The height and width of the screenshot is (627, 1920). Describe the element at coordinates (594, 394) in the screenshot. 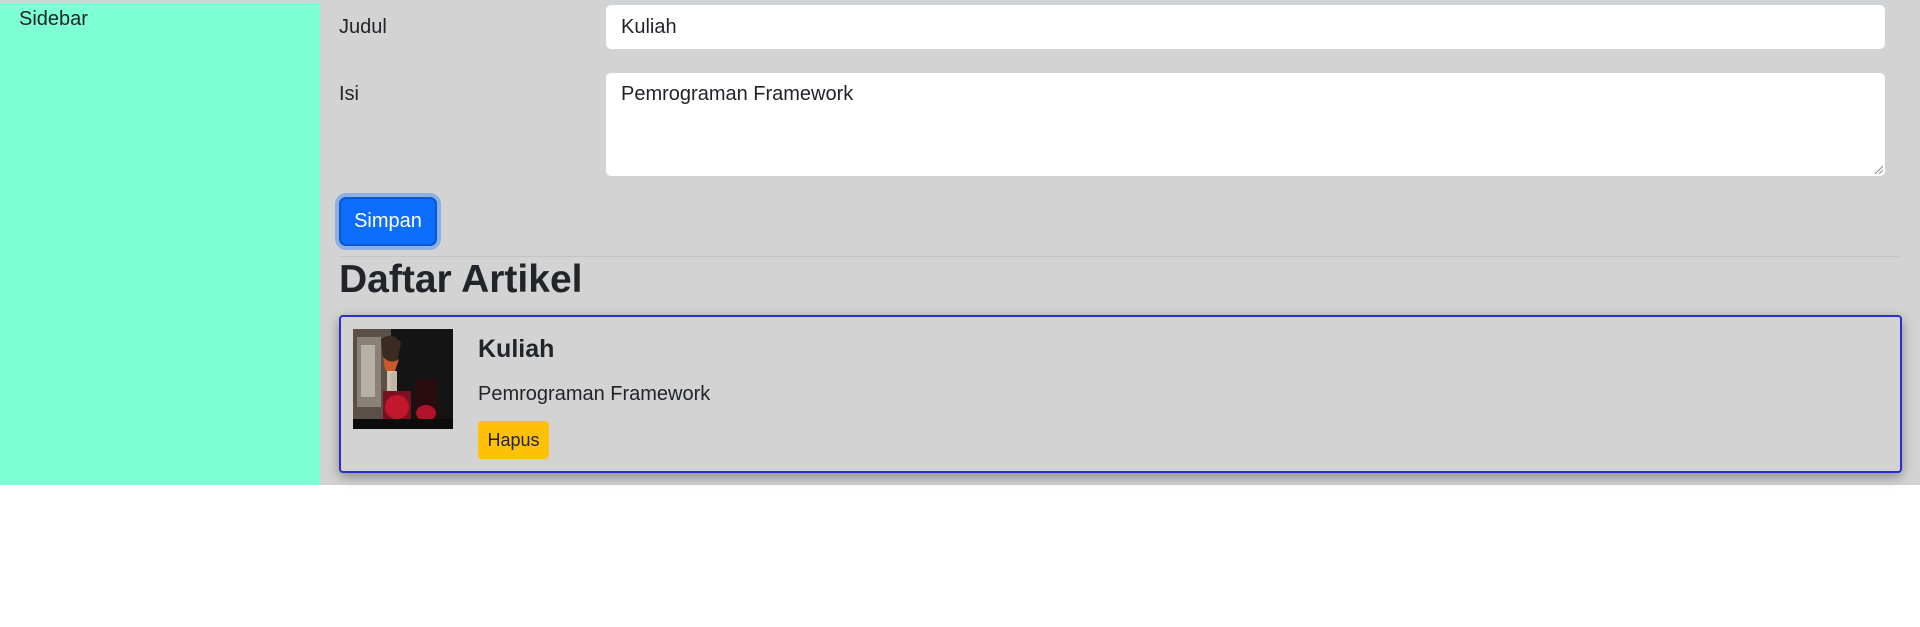

I see `article-body: Pemrograman Framework` at that location.